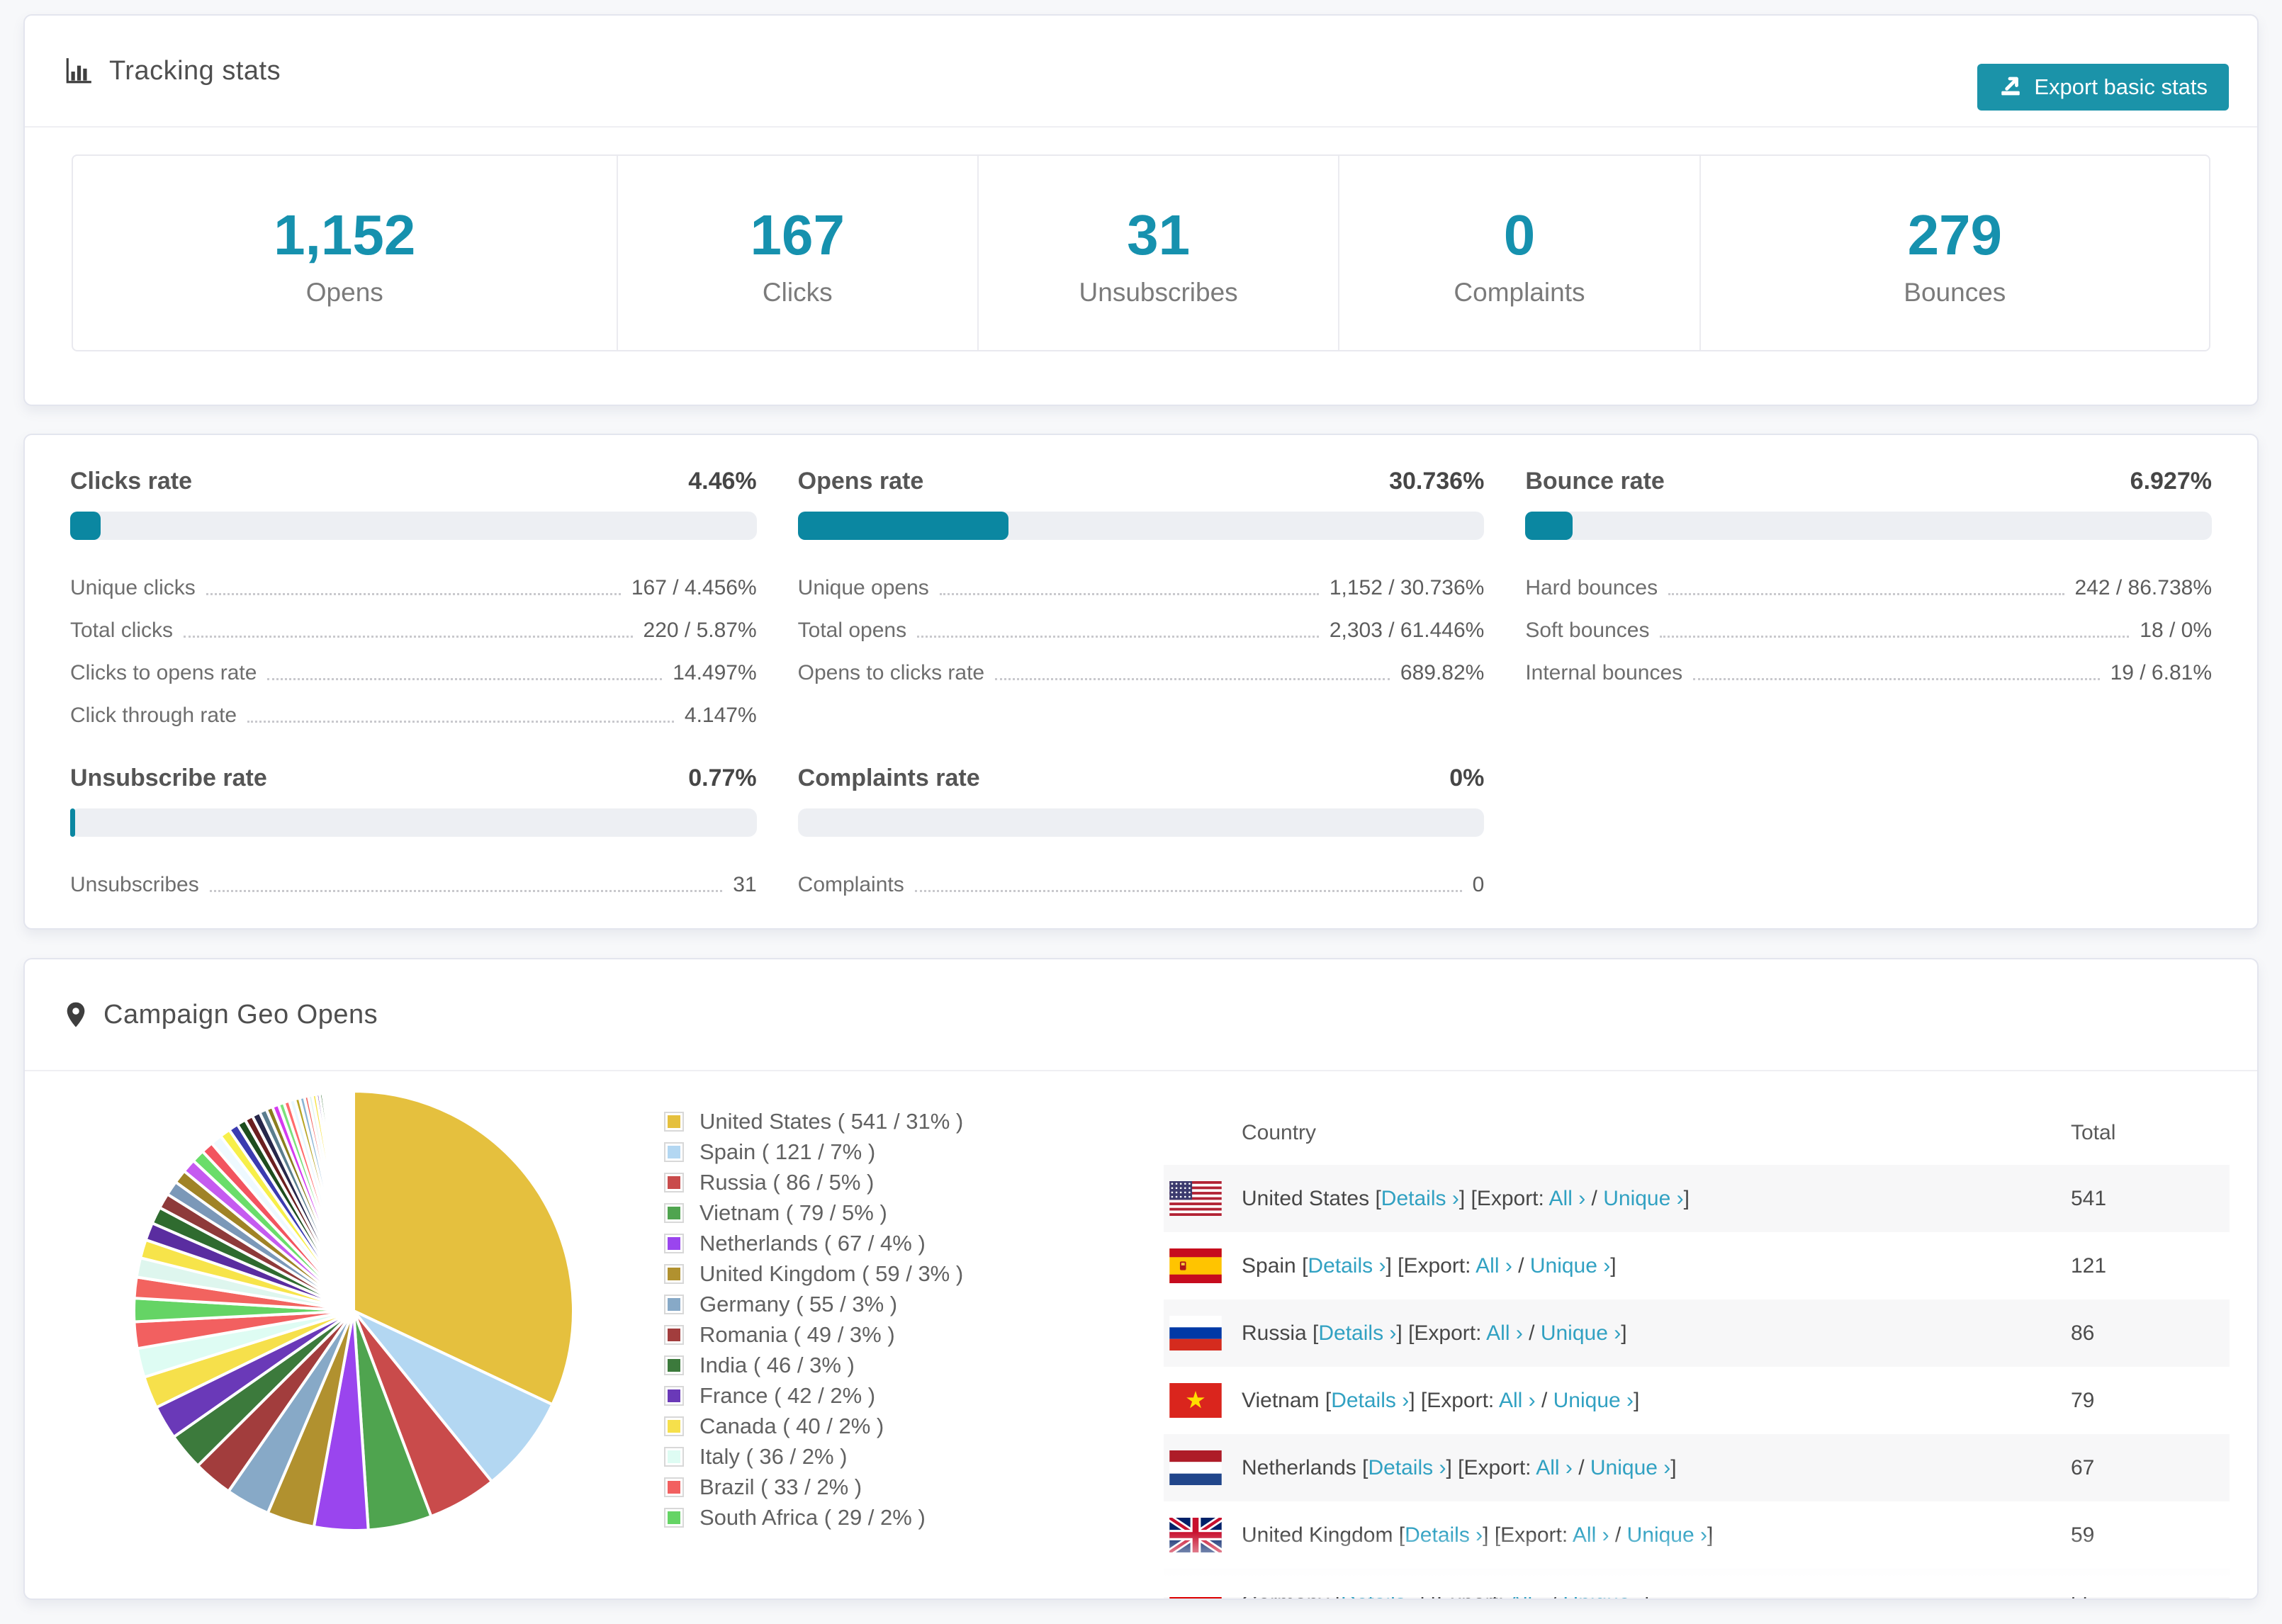 This screenshot has height=1624, width=2282. What do you see at coordinates (813, 1273) in the screenshot?
I see `legend-item-united-kingdom: United Kingdom ( 59 / 3% )` at bounding box center [813, 1273].